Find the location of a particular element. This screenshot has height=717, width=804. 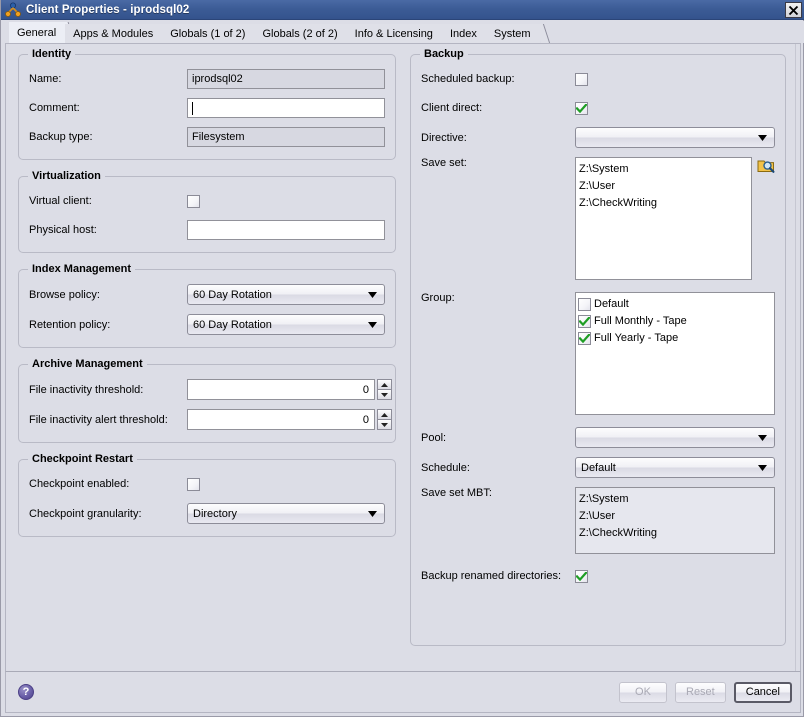

virtual-client-label: Virtual client: is located at coordinates (60, 201).